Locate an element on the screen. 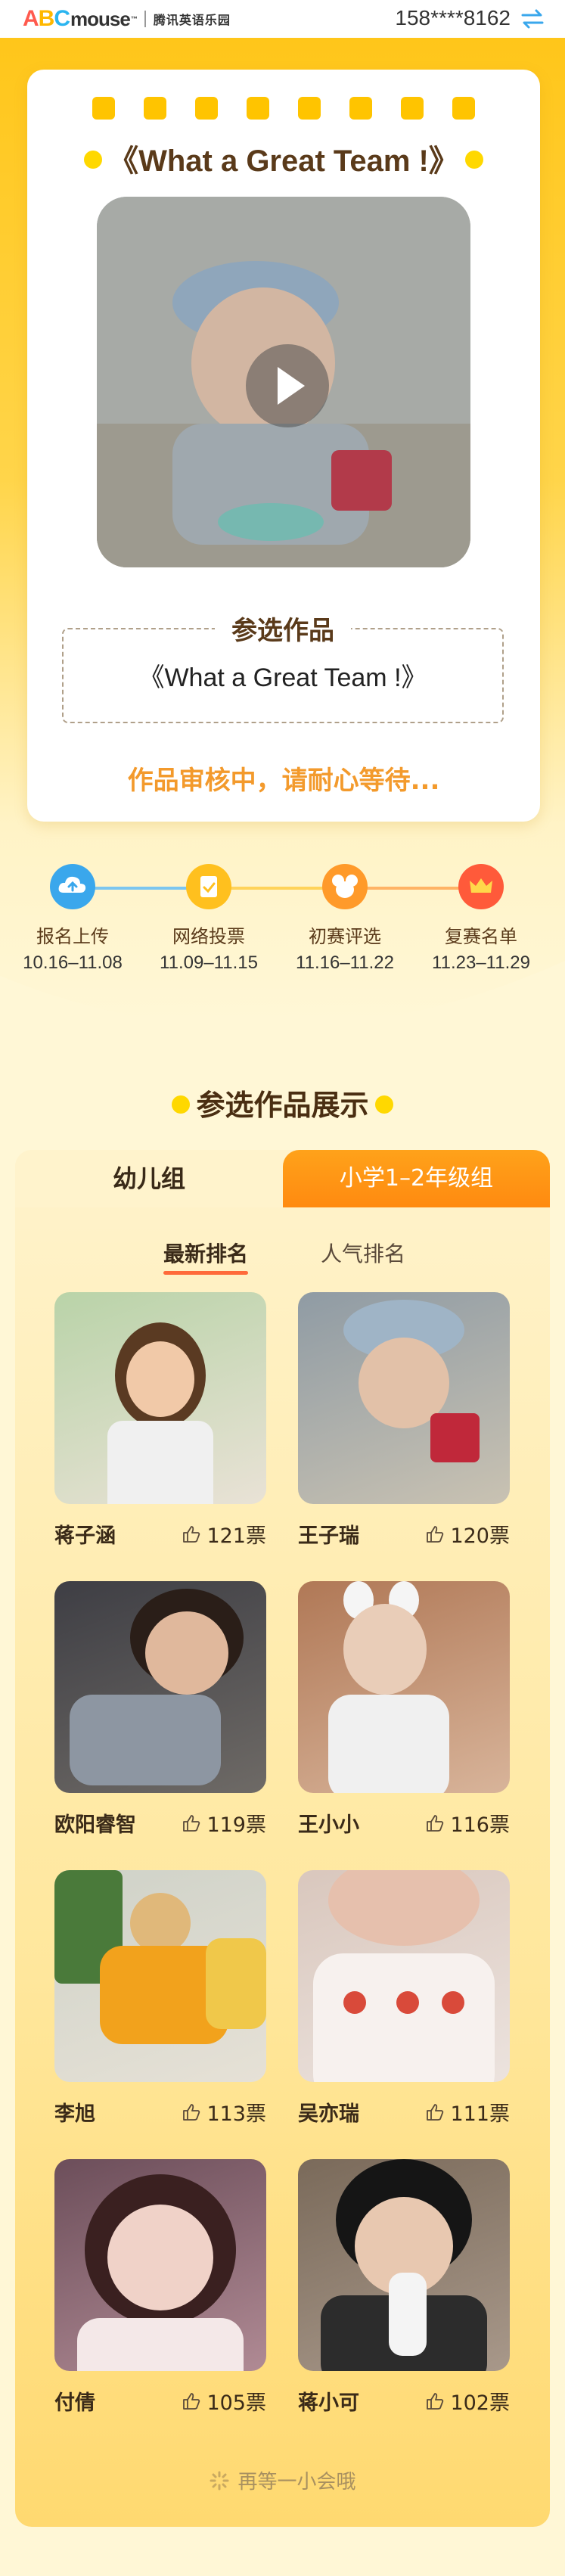 This screenshot has height=2576, width=565. vote-count: 113票 is located at coordinates (223, 2112).